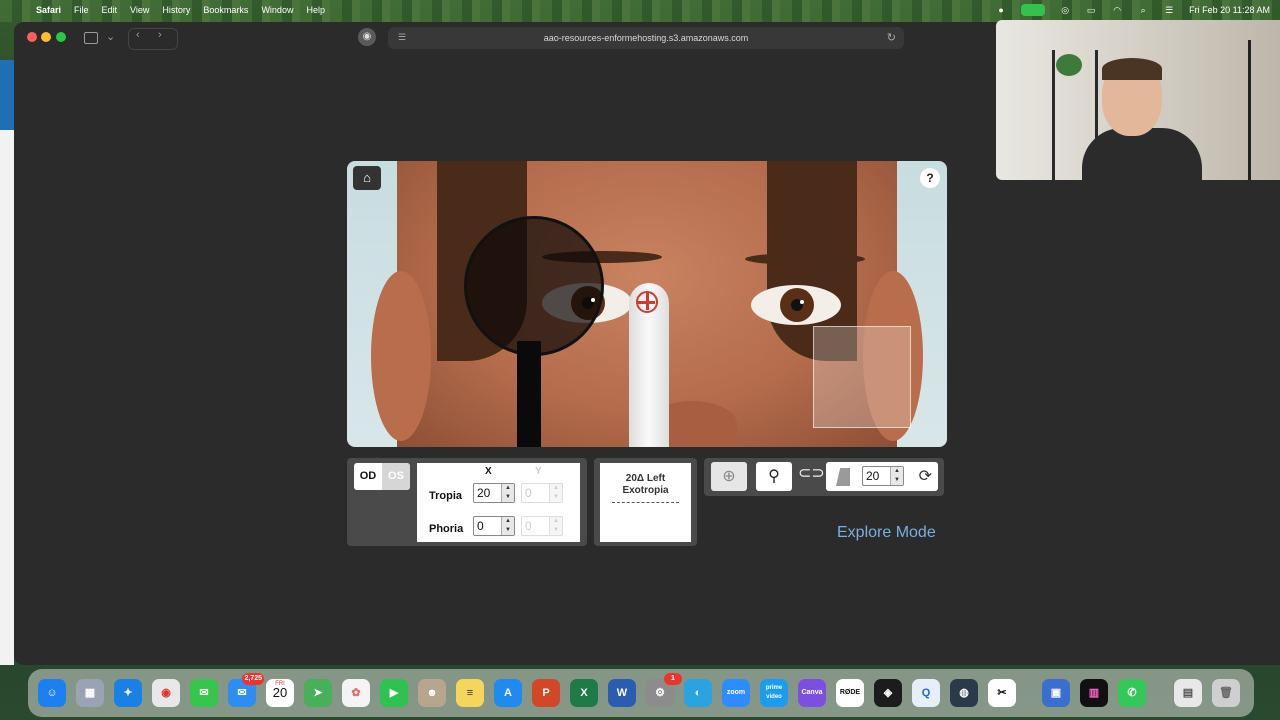 The height and width of the screenshot is (720, 1280). I want to click on app-store-icon: A, so click(508, 693).